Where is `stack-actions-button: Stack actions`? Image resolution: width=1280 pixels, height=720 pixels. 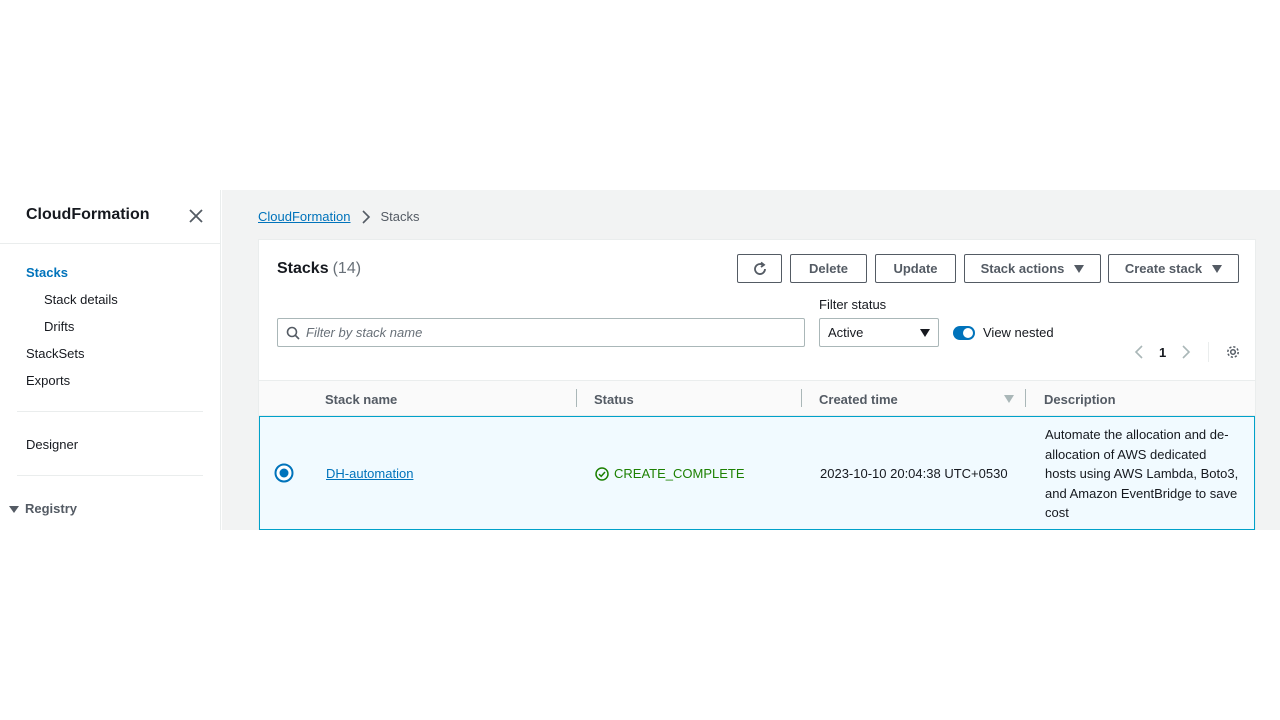 stack-actions-button: Stack actions is located at coordinates (1032, 268).